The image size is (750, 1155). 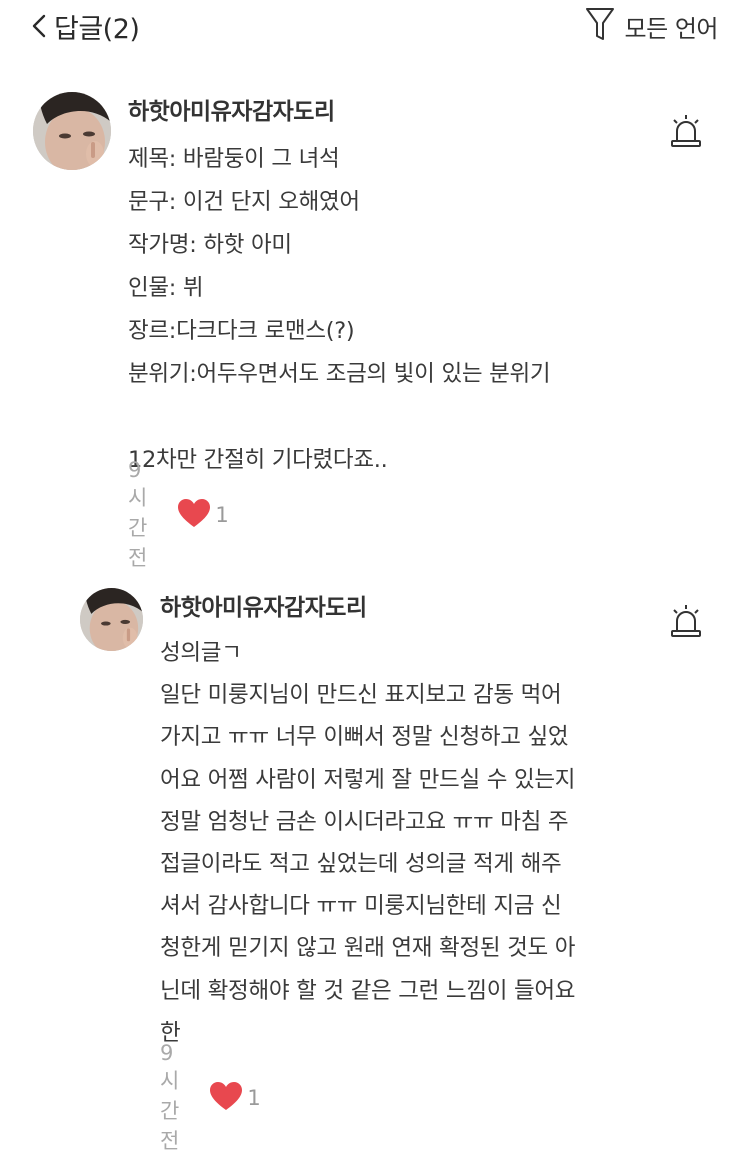 What do you see at coordinates (361, 695) in the screenshot?
I see `comment-line: 일단 미룽지님이 만드신 표지보고 감동 먹어` at bounding box center [361, 695].